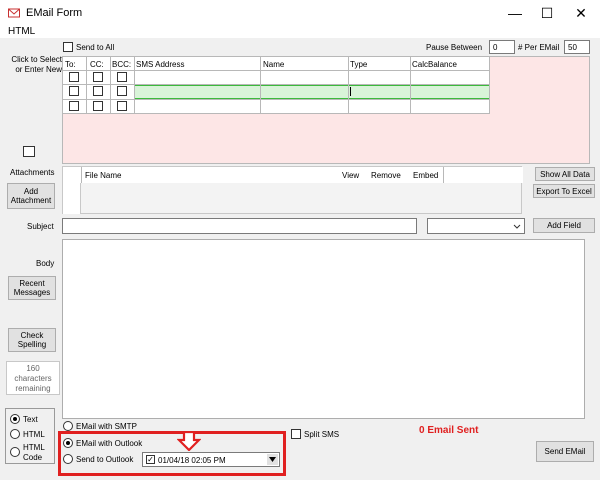 The image size is (600, 480). I want to click on add-attachment-button: Add Attachment, so click(31, 196).